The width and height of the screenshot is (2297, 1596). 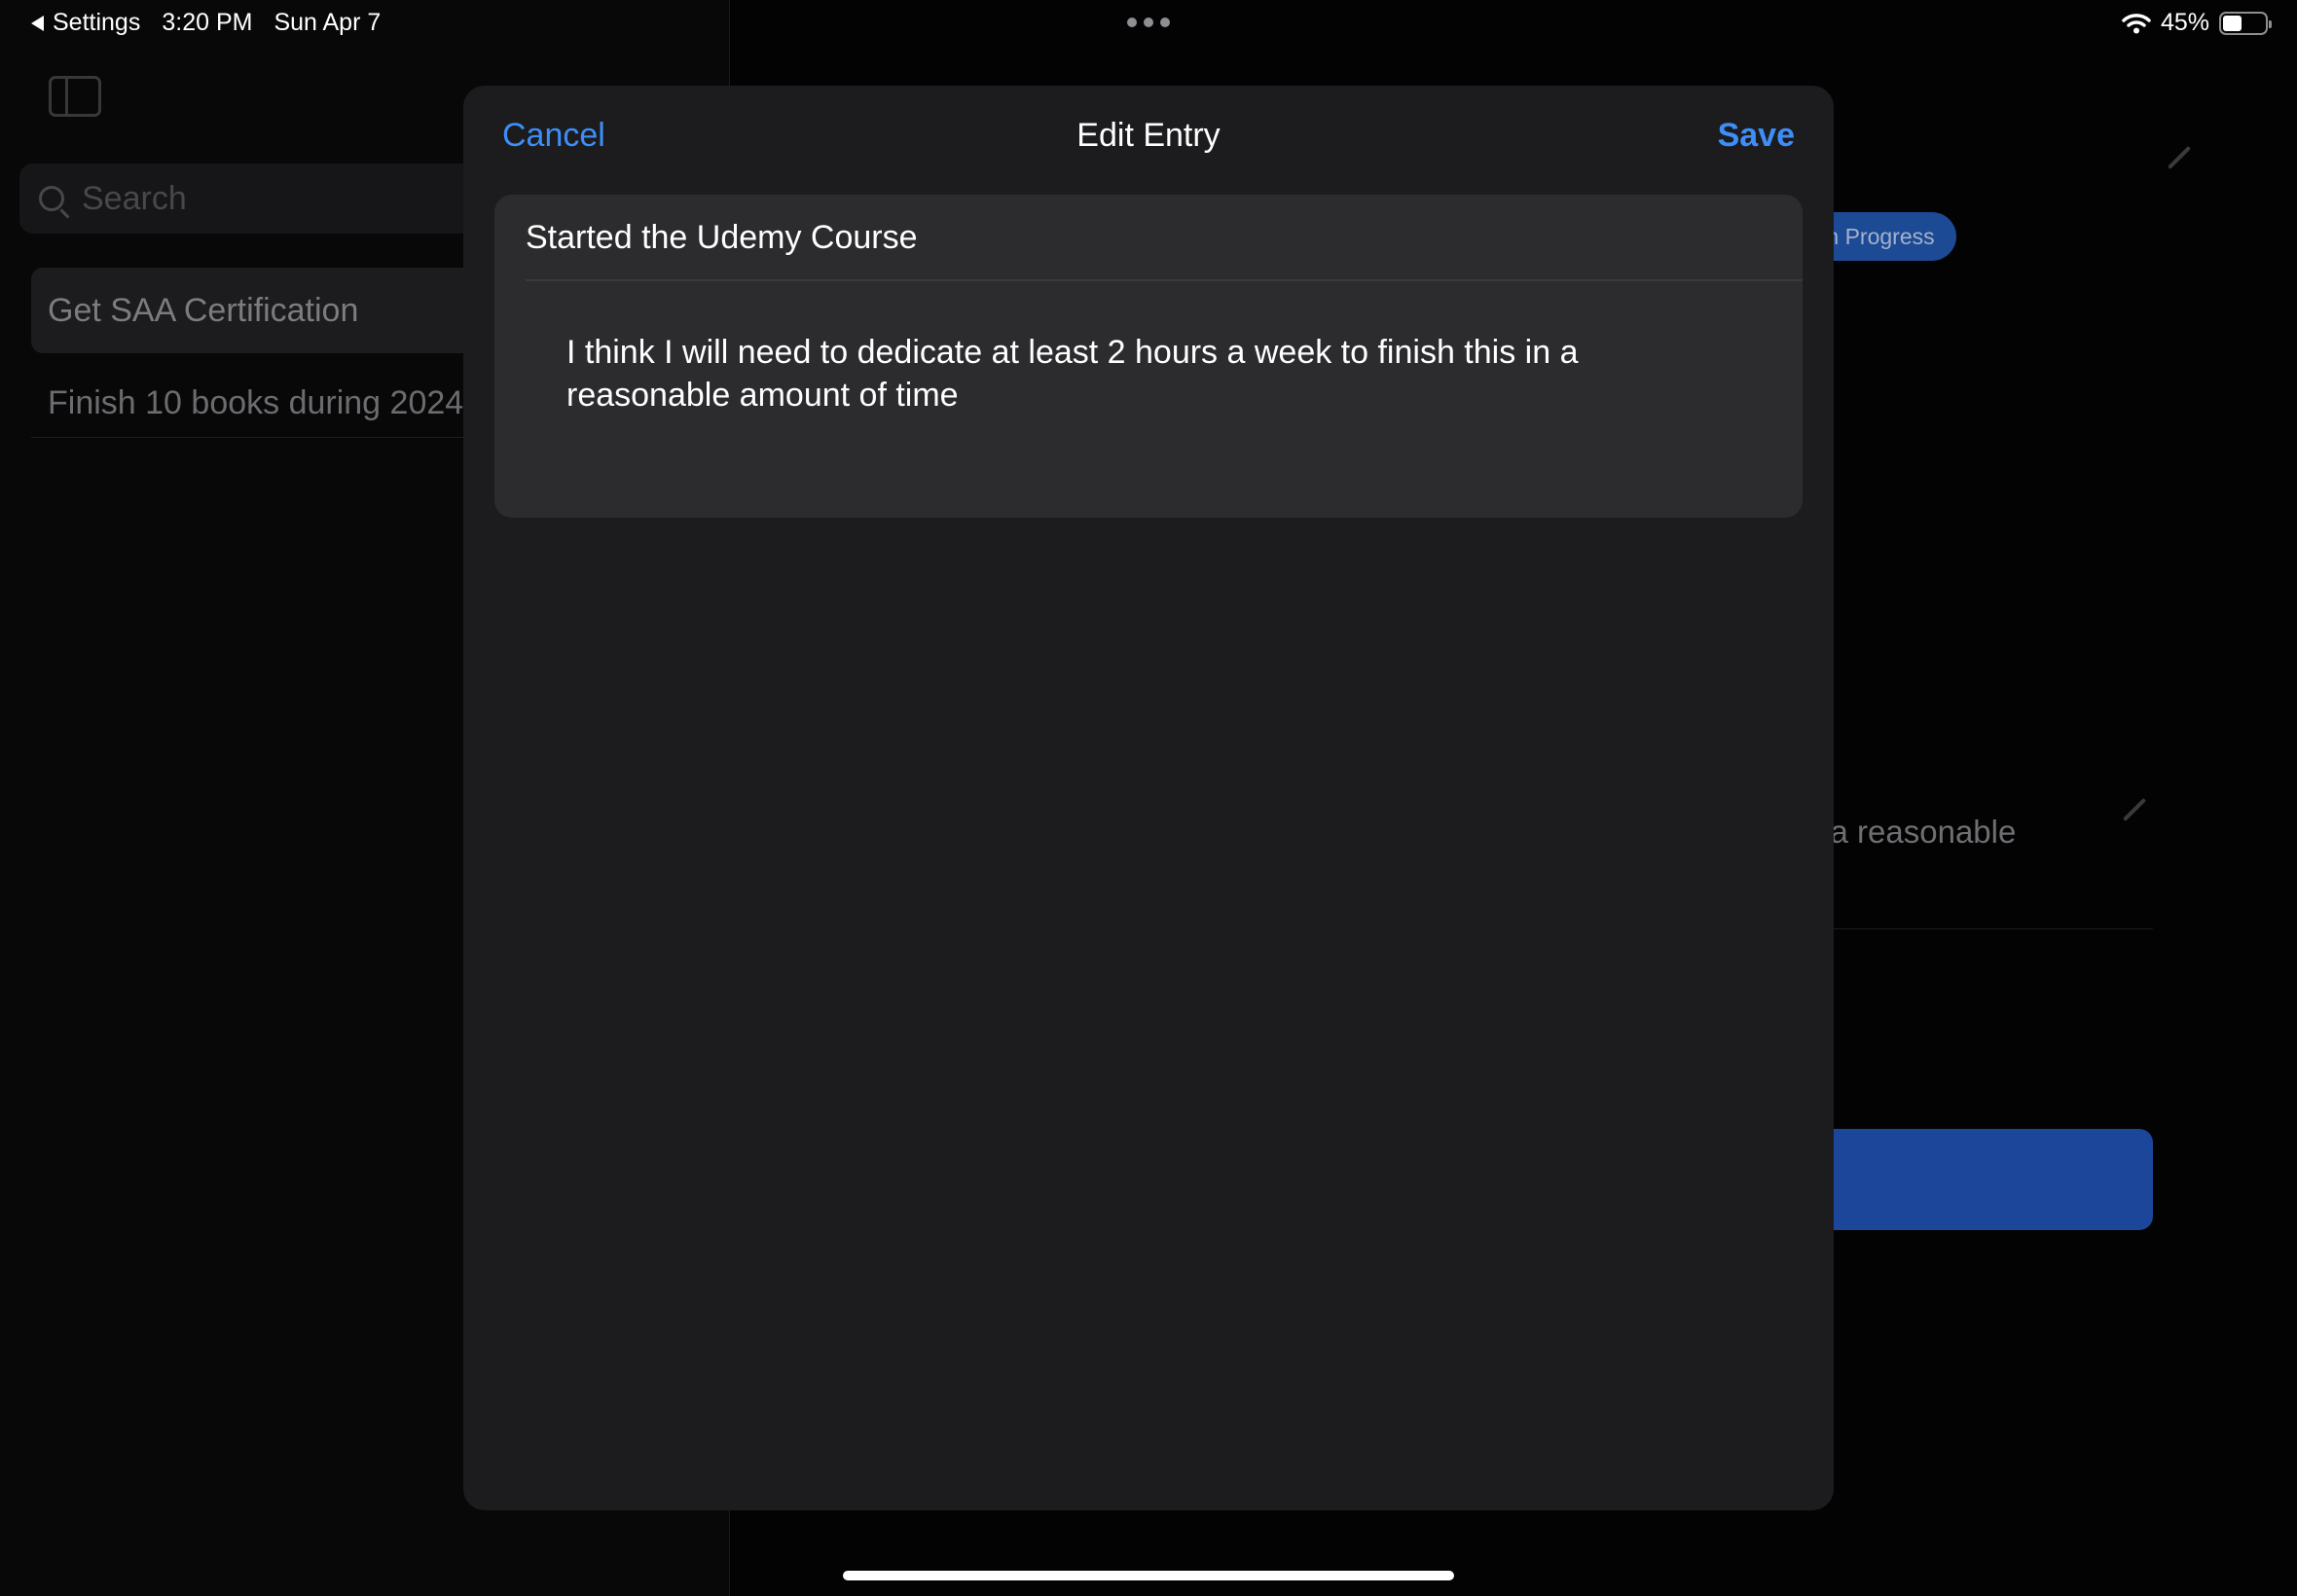 I want to click on search-placeholder: Search, so click(x=135, y=198).